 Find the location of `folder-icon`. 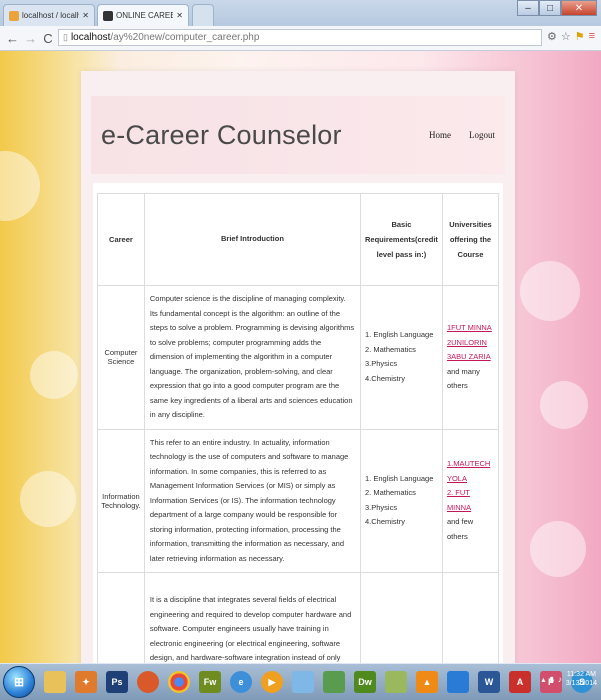

folder-icon is located at coordinates (55, 682).